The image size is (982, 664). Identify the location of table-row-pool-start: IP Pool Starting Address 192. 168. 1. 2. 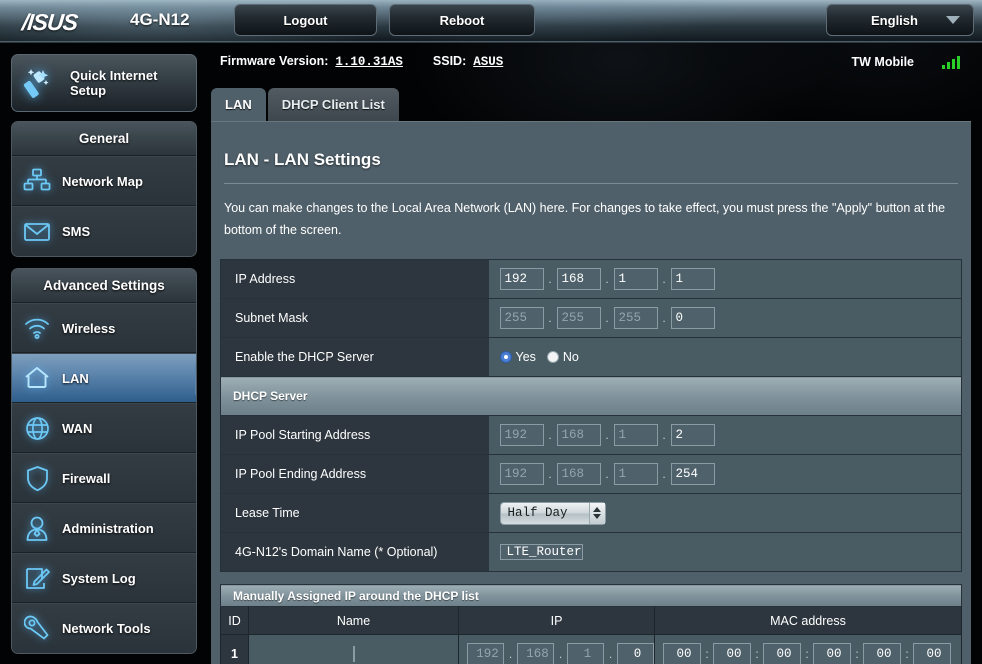
(591, 435).